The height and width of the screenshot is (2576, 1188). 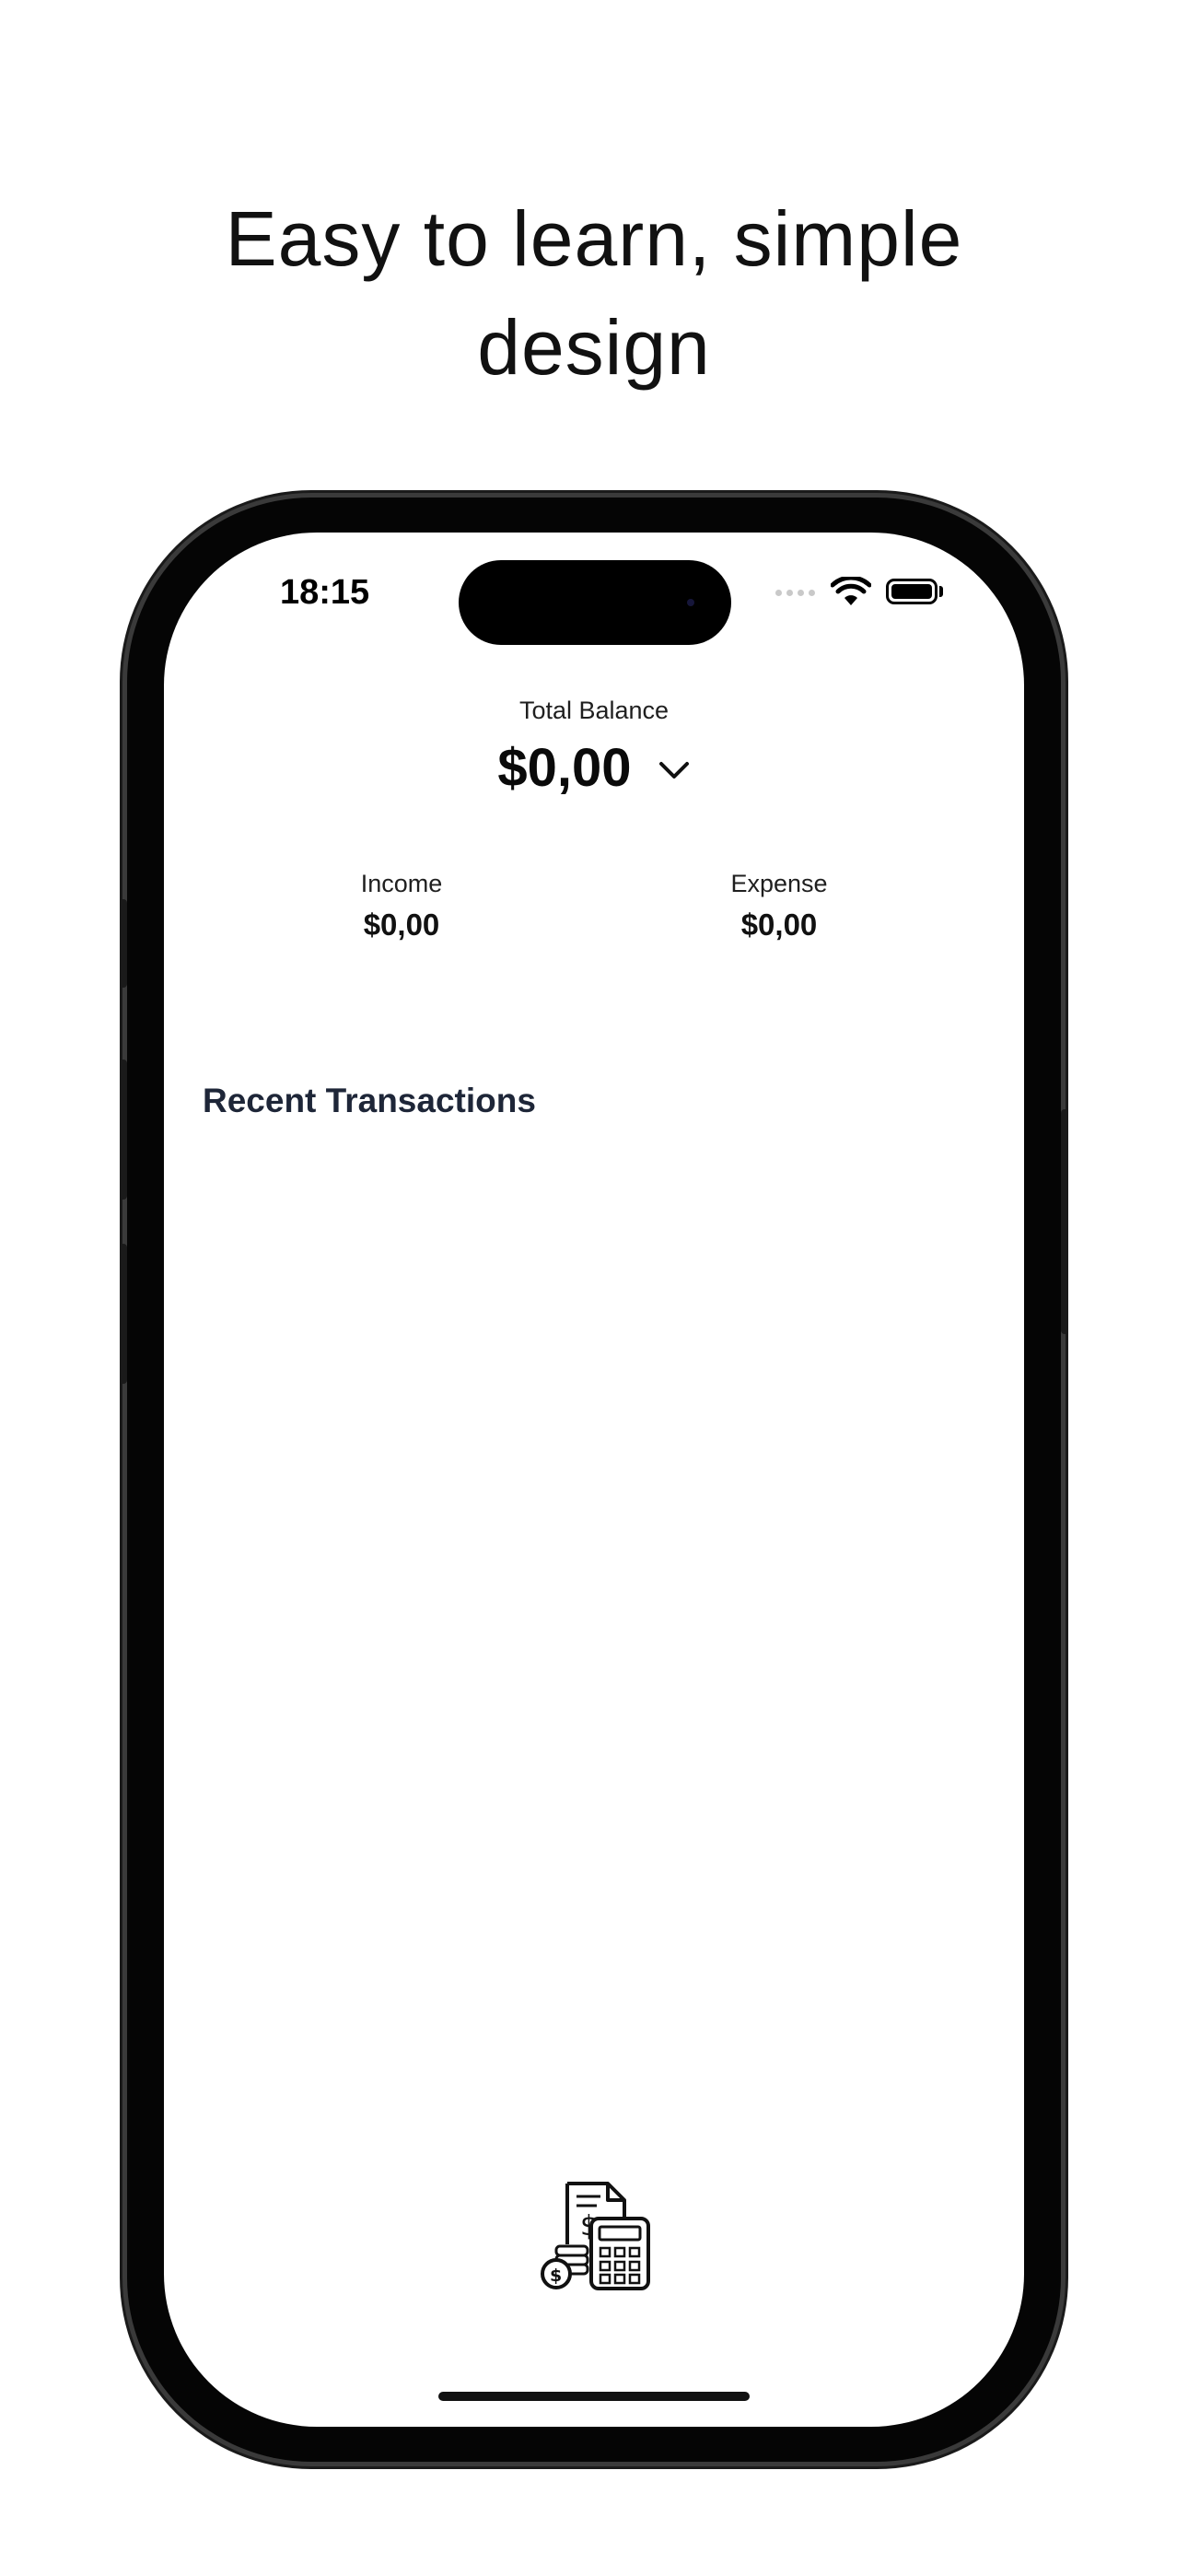 What do you see at coordinates (779, 883) in the screenshot?
I see `expense-label: Expense` at bounding box center [779, 883].